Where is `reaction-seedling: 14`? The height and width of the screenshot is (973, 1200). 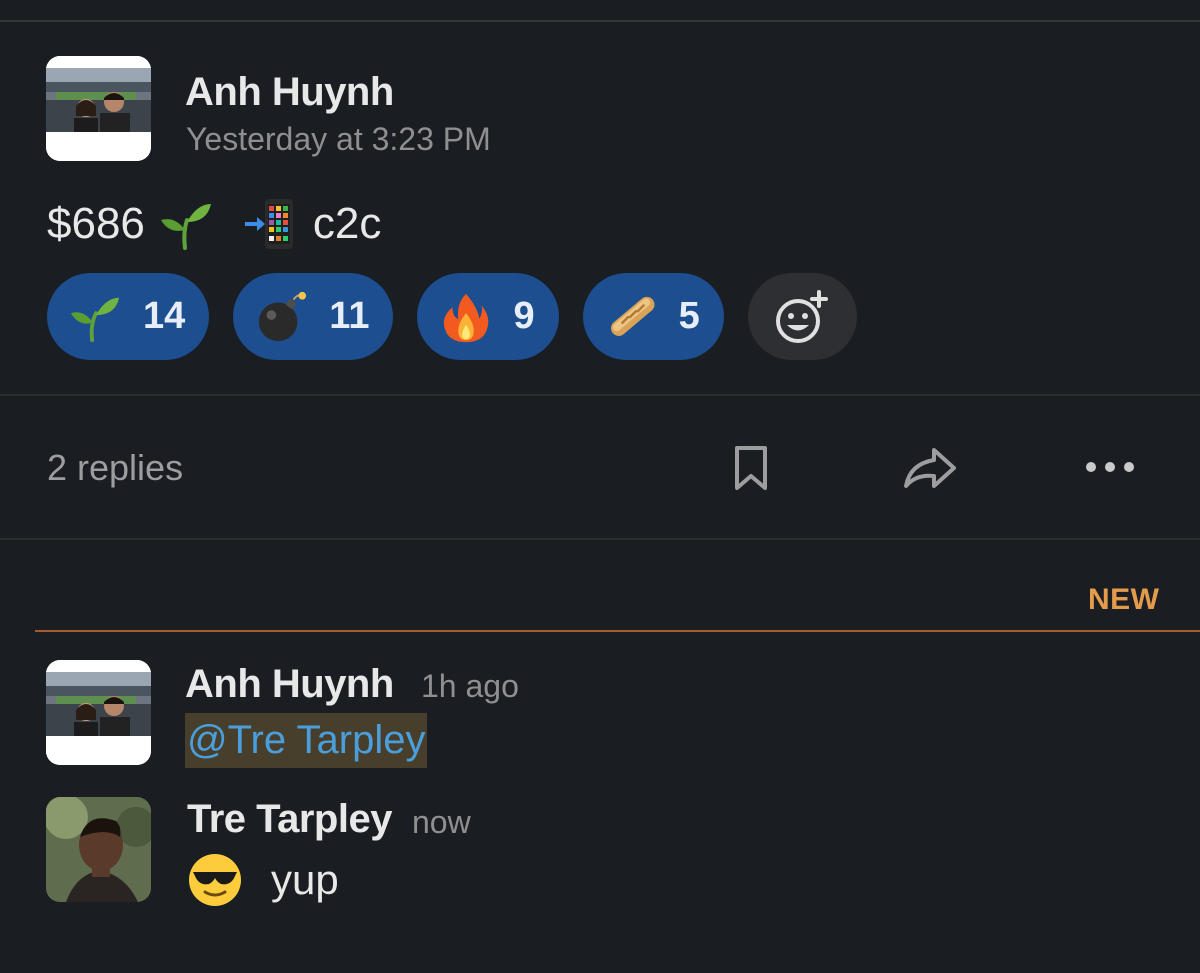
reaction-seedling: 14 is located at coordinates (128, 316).